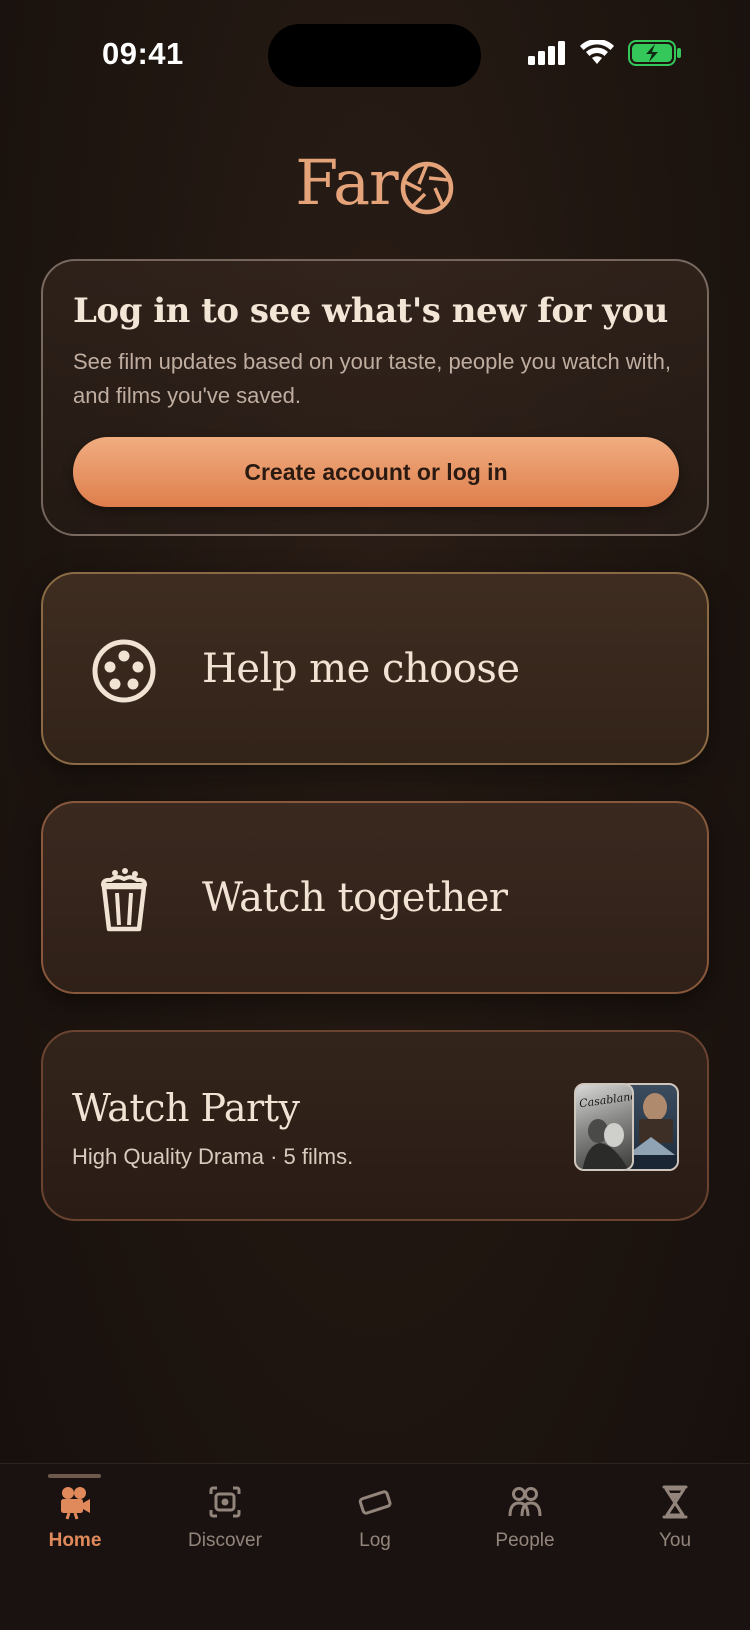  What do you see at coordinates (525, 1540) in the screenshot?
I see `tab-people-label: People` at bounding box center [525, 1540].